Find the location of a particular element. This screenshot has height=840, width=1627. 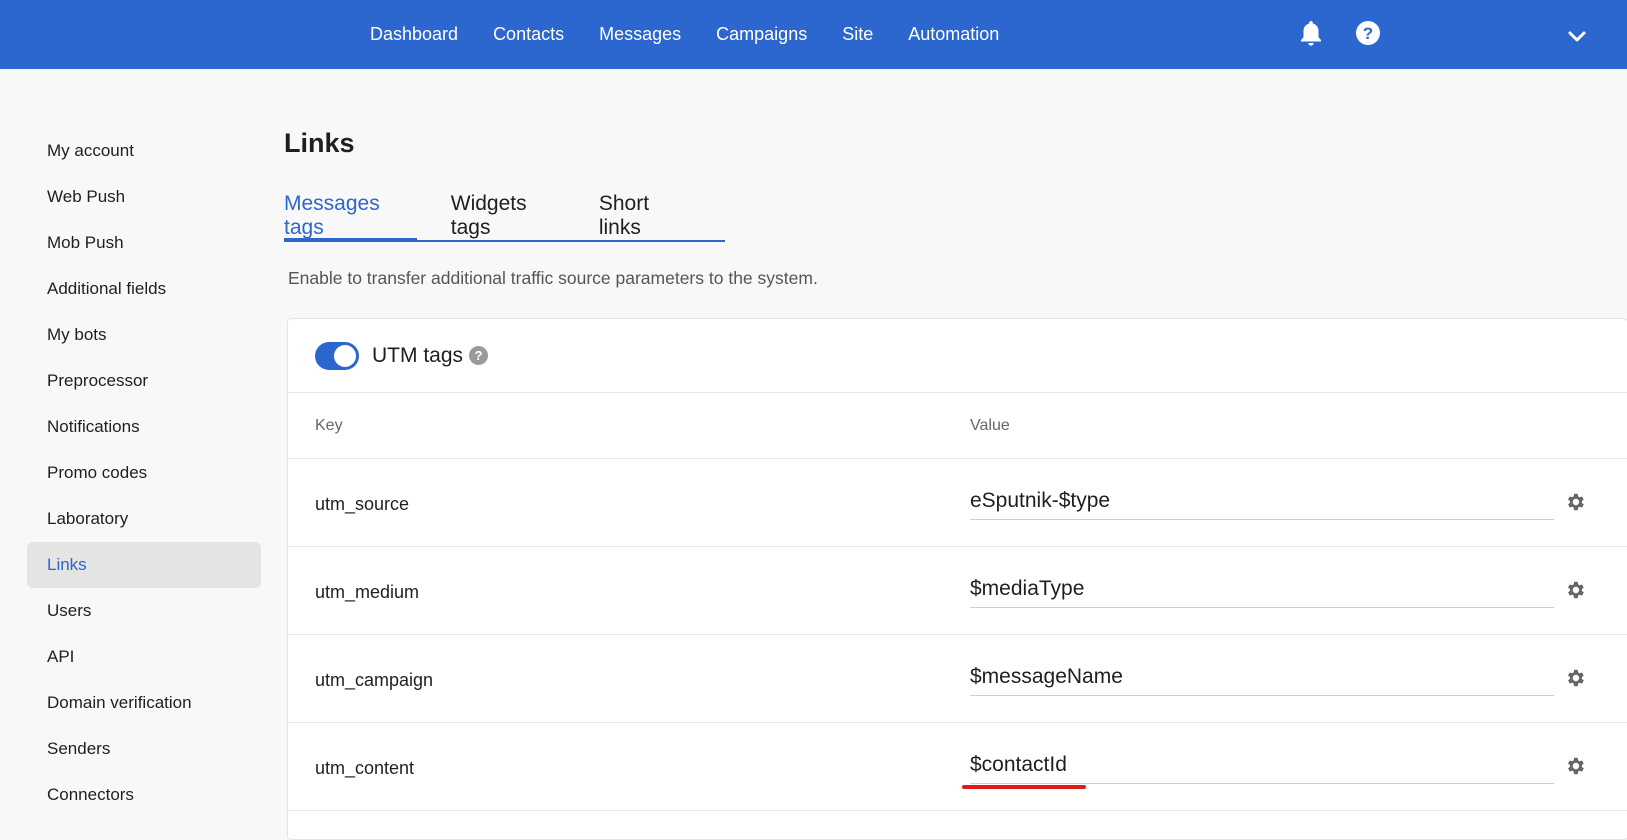

tab-widgets-tags: Widgets tags is located at coordinates (508, 216).